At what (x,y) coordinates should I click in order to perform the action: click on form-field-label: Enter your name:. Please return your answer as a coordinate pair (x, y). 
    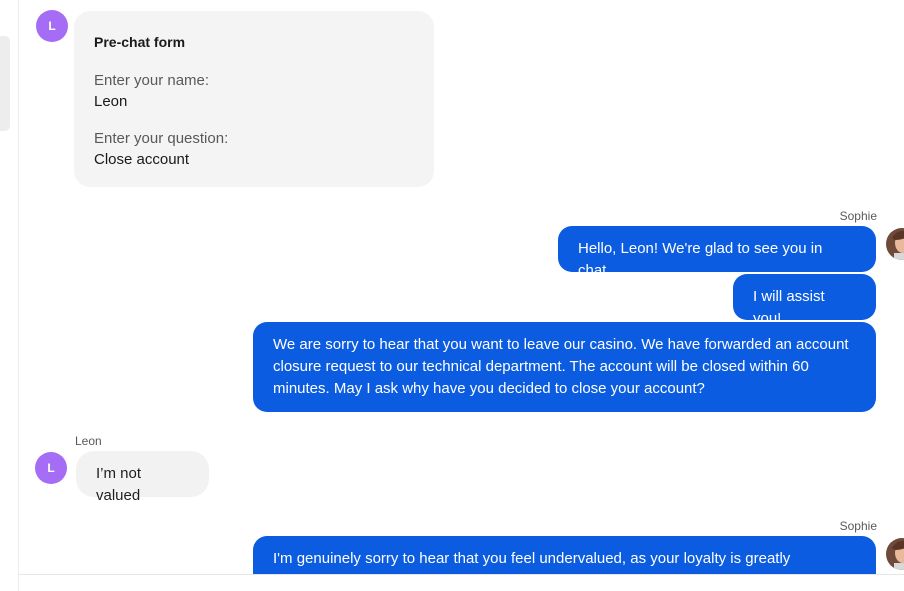
    Looking at the image, I should click on (152, 80).